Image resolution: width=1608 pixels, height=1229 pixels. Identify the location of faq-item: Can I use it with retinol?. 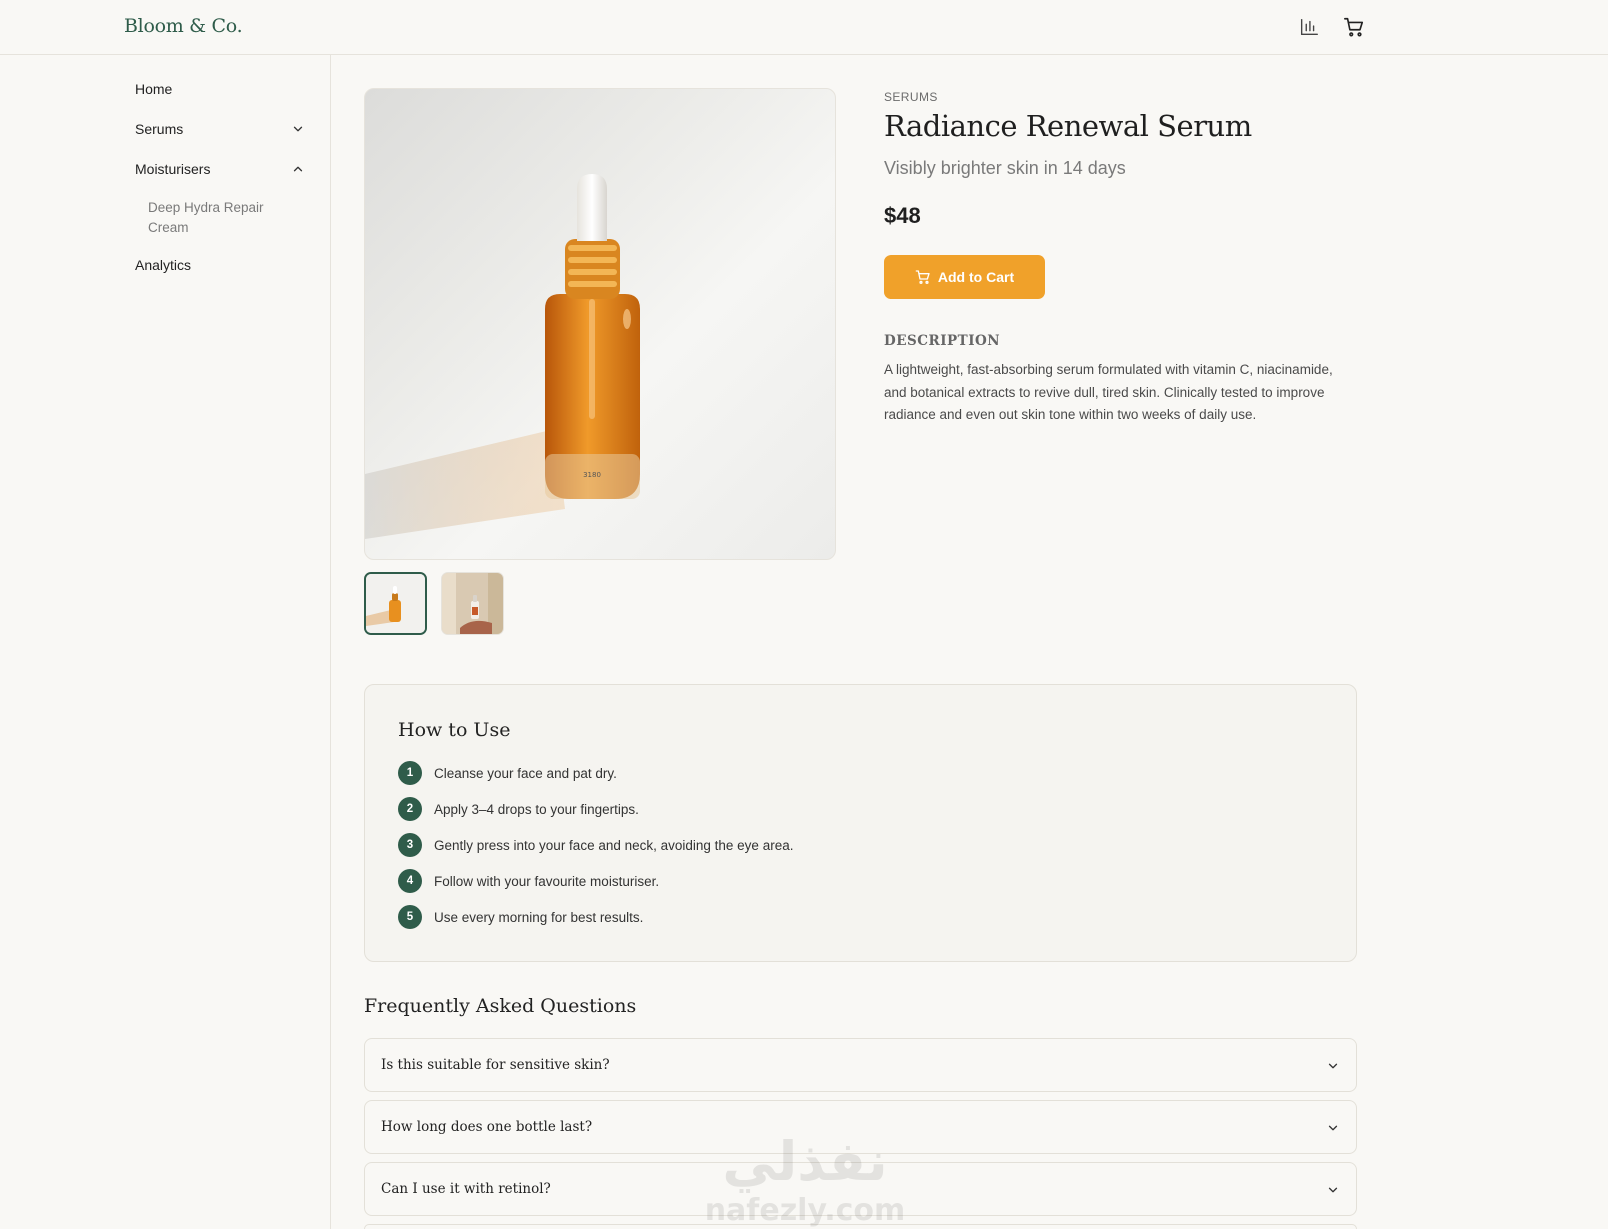
(860, 1189).